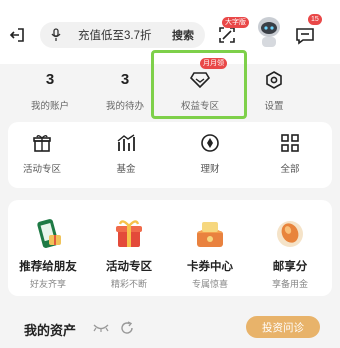 This screenshot has width=340, height=348. Describe the element at coordinates (210, 267) in the screenshot. I see `promo-title: 卡券中心` at that location.